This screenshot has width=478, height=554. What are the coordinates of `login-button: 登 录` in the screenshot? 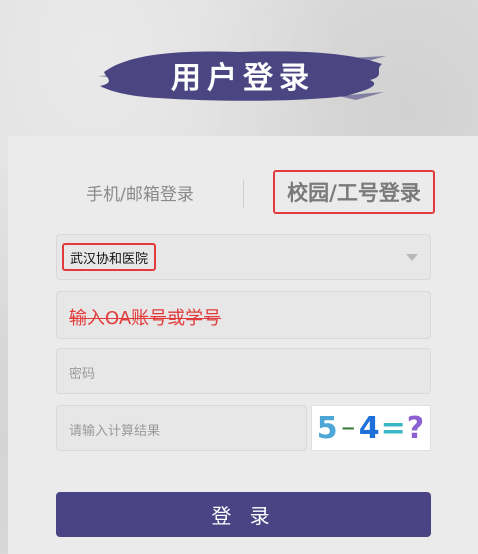 It's located at (243, 514).